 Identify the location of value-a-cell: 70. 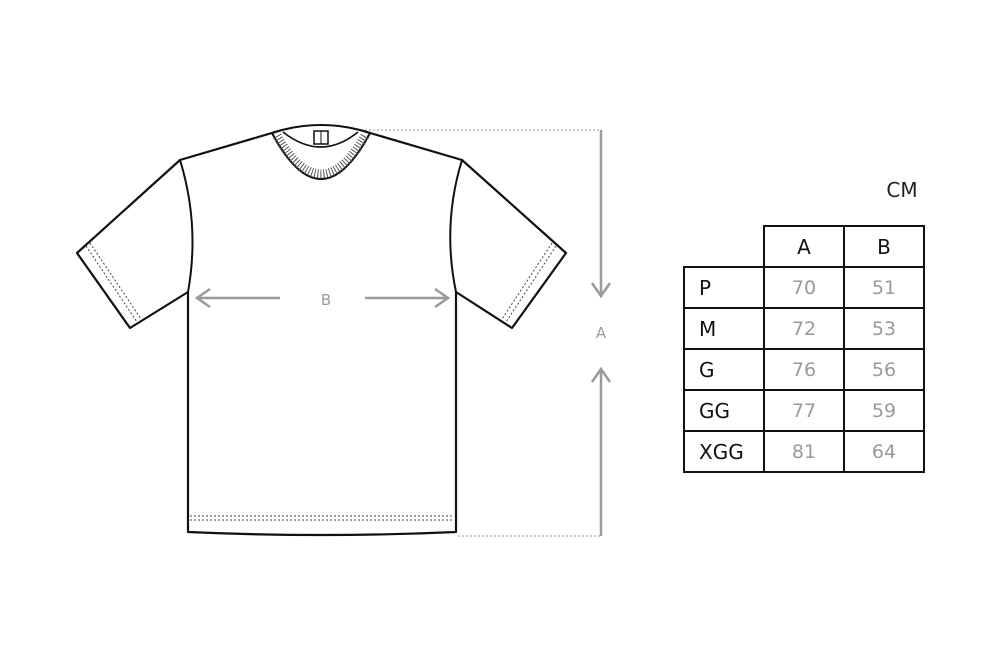
(804, 287).